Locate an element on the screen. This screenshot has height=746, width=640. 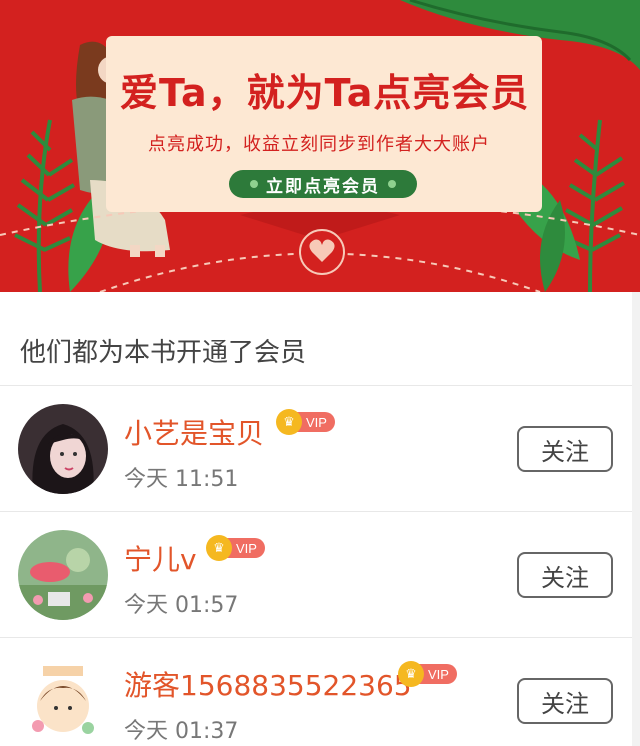
member-time: 今天 01:37 is located at coordinates (181, 731).